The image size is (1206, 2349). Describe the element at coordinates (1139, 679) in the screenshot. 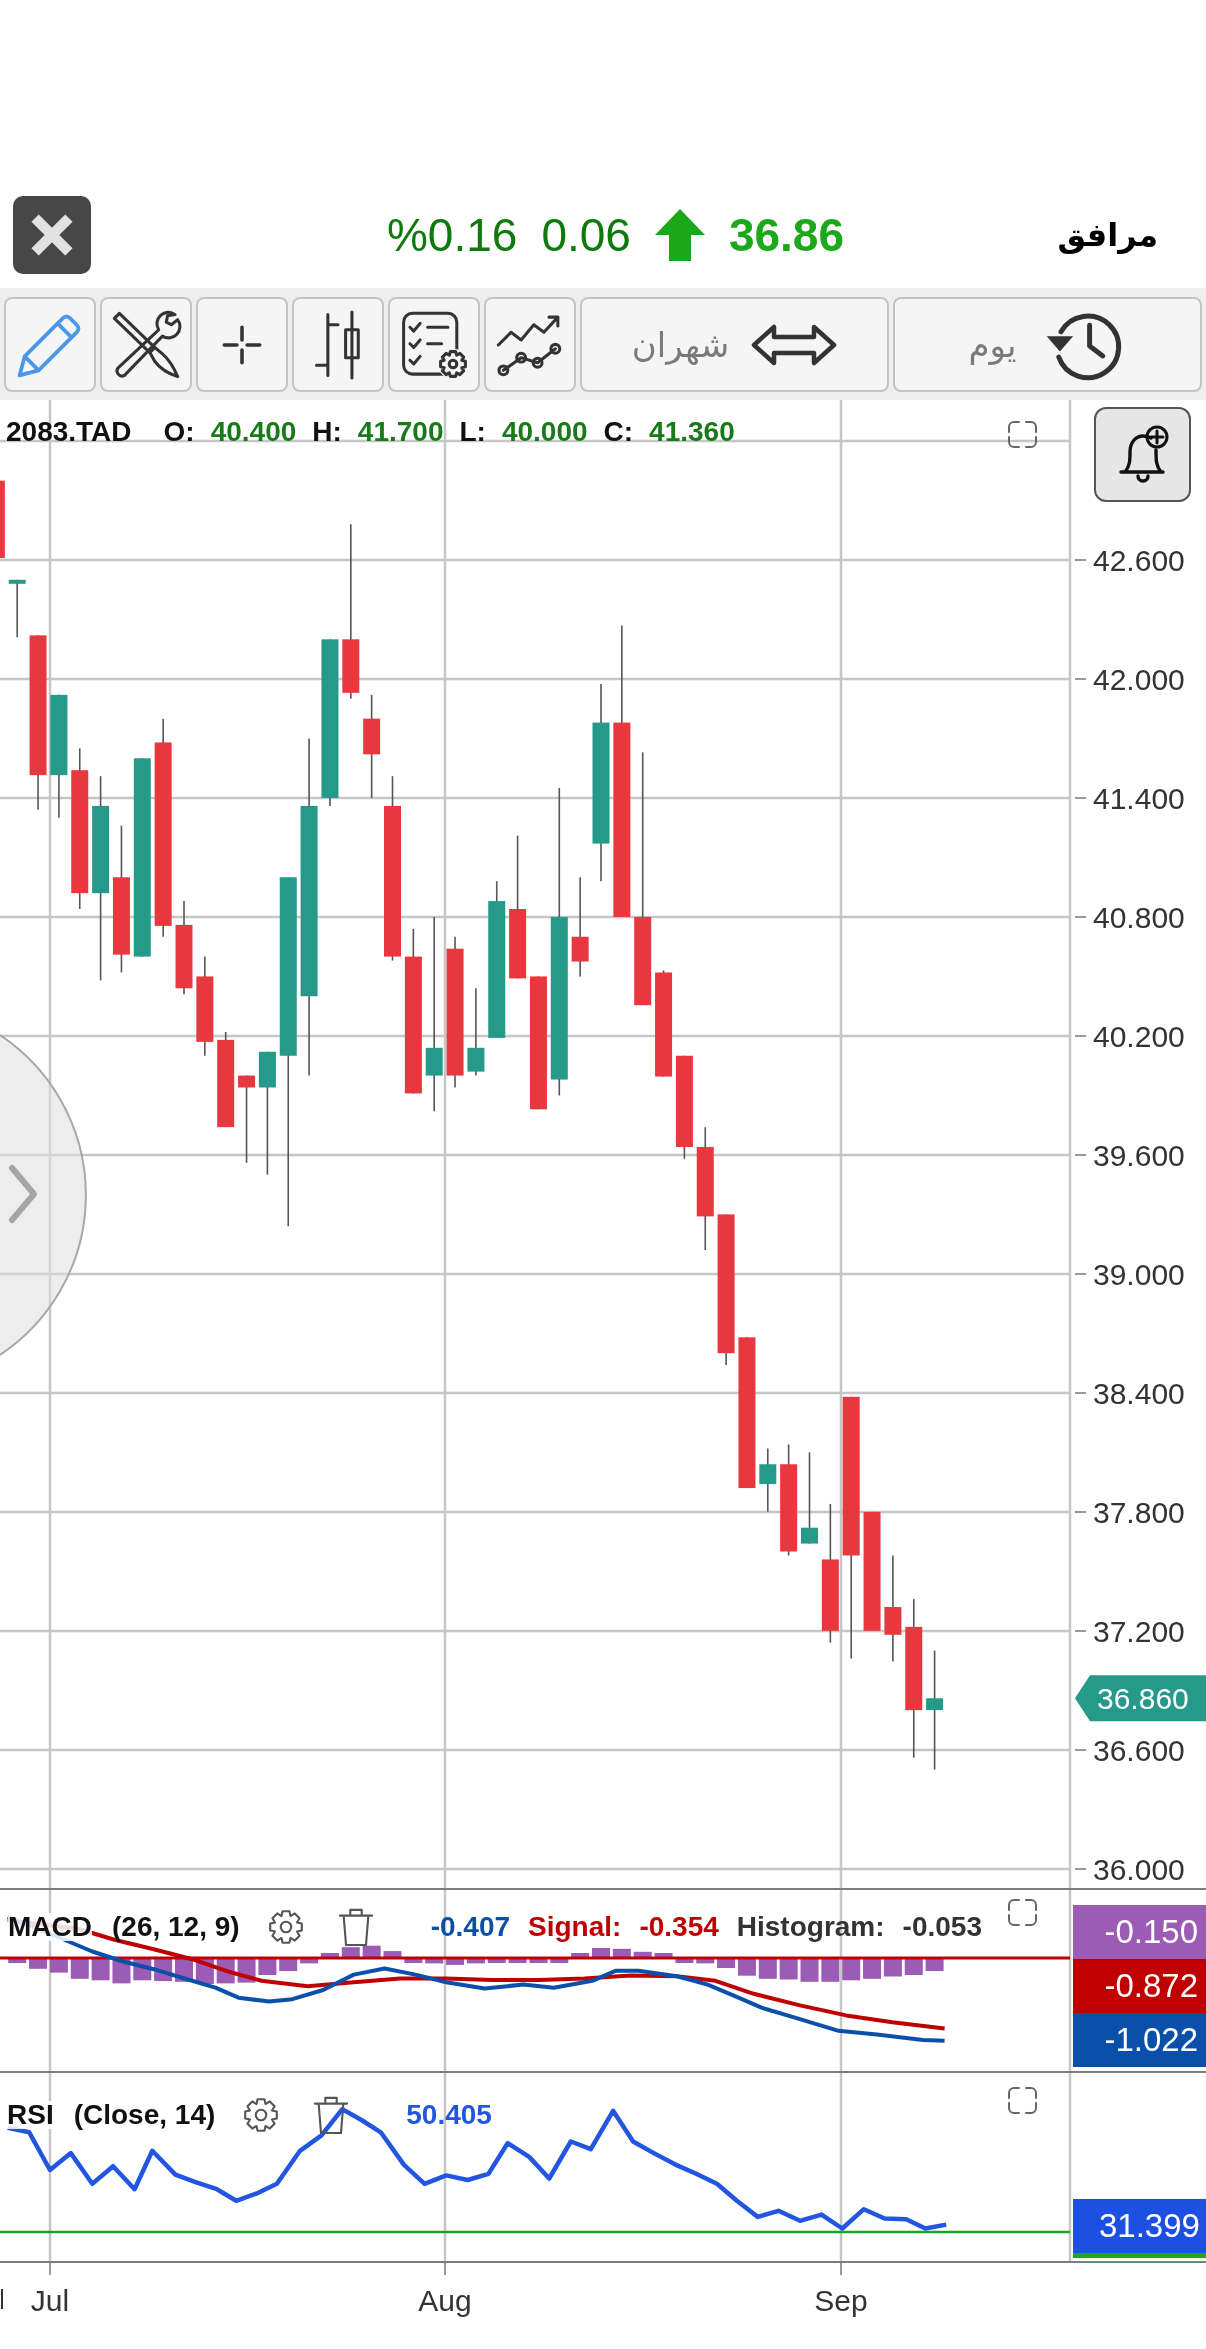

I see `price-label: 42.000` at that location.